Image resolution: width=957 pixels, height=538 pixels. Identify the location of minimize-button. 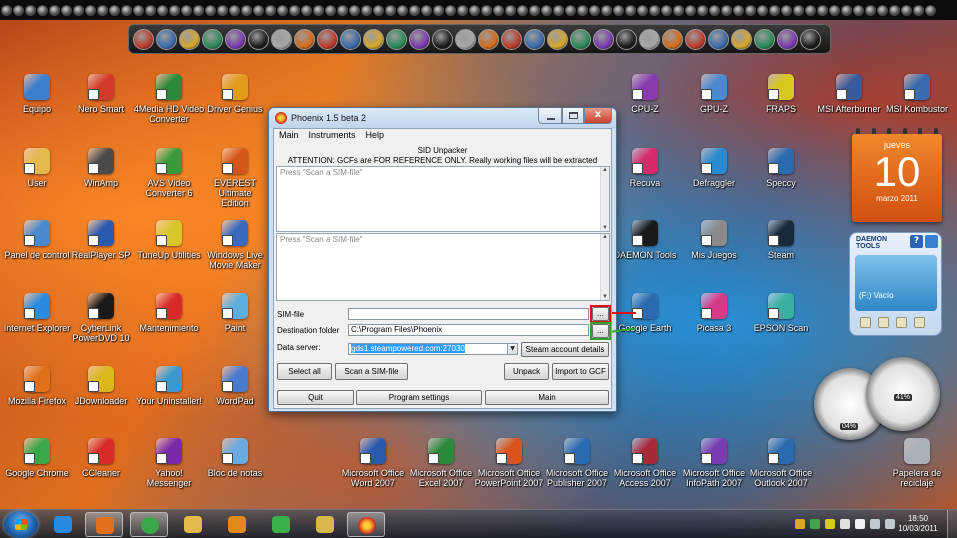
(550, 116).